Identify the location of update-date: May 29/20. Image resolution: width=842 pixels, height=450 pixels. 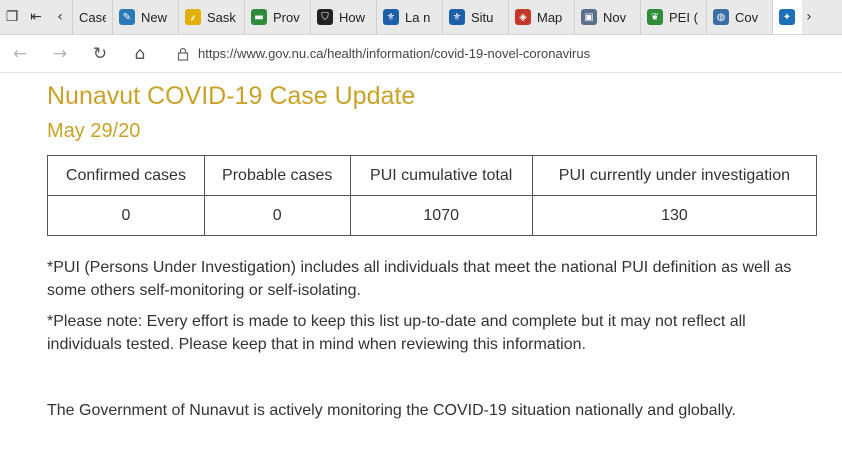
(94, 131).